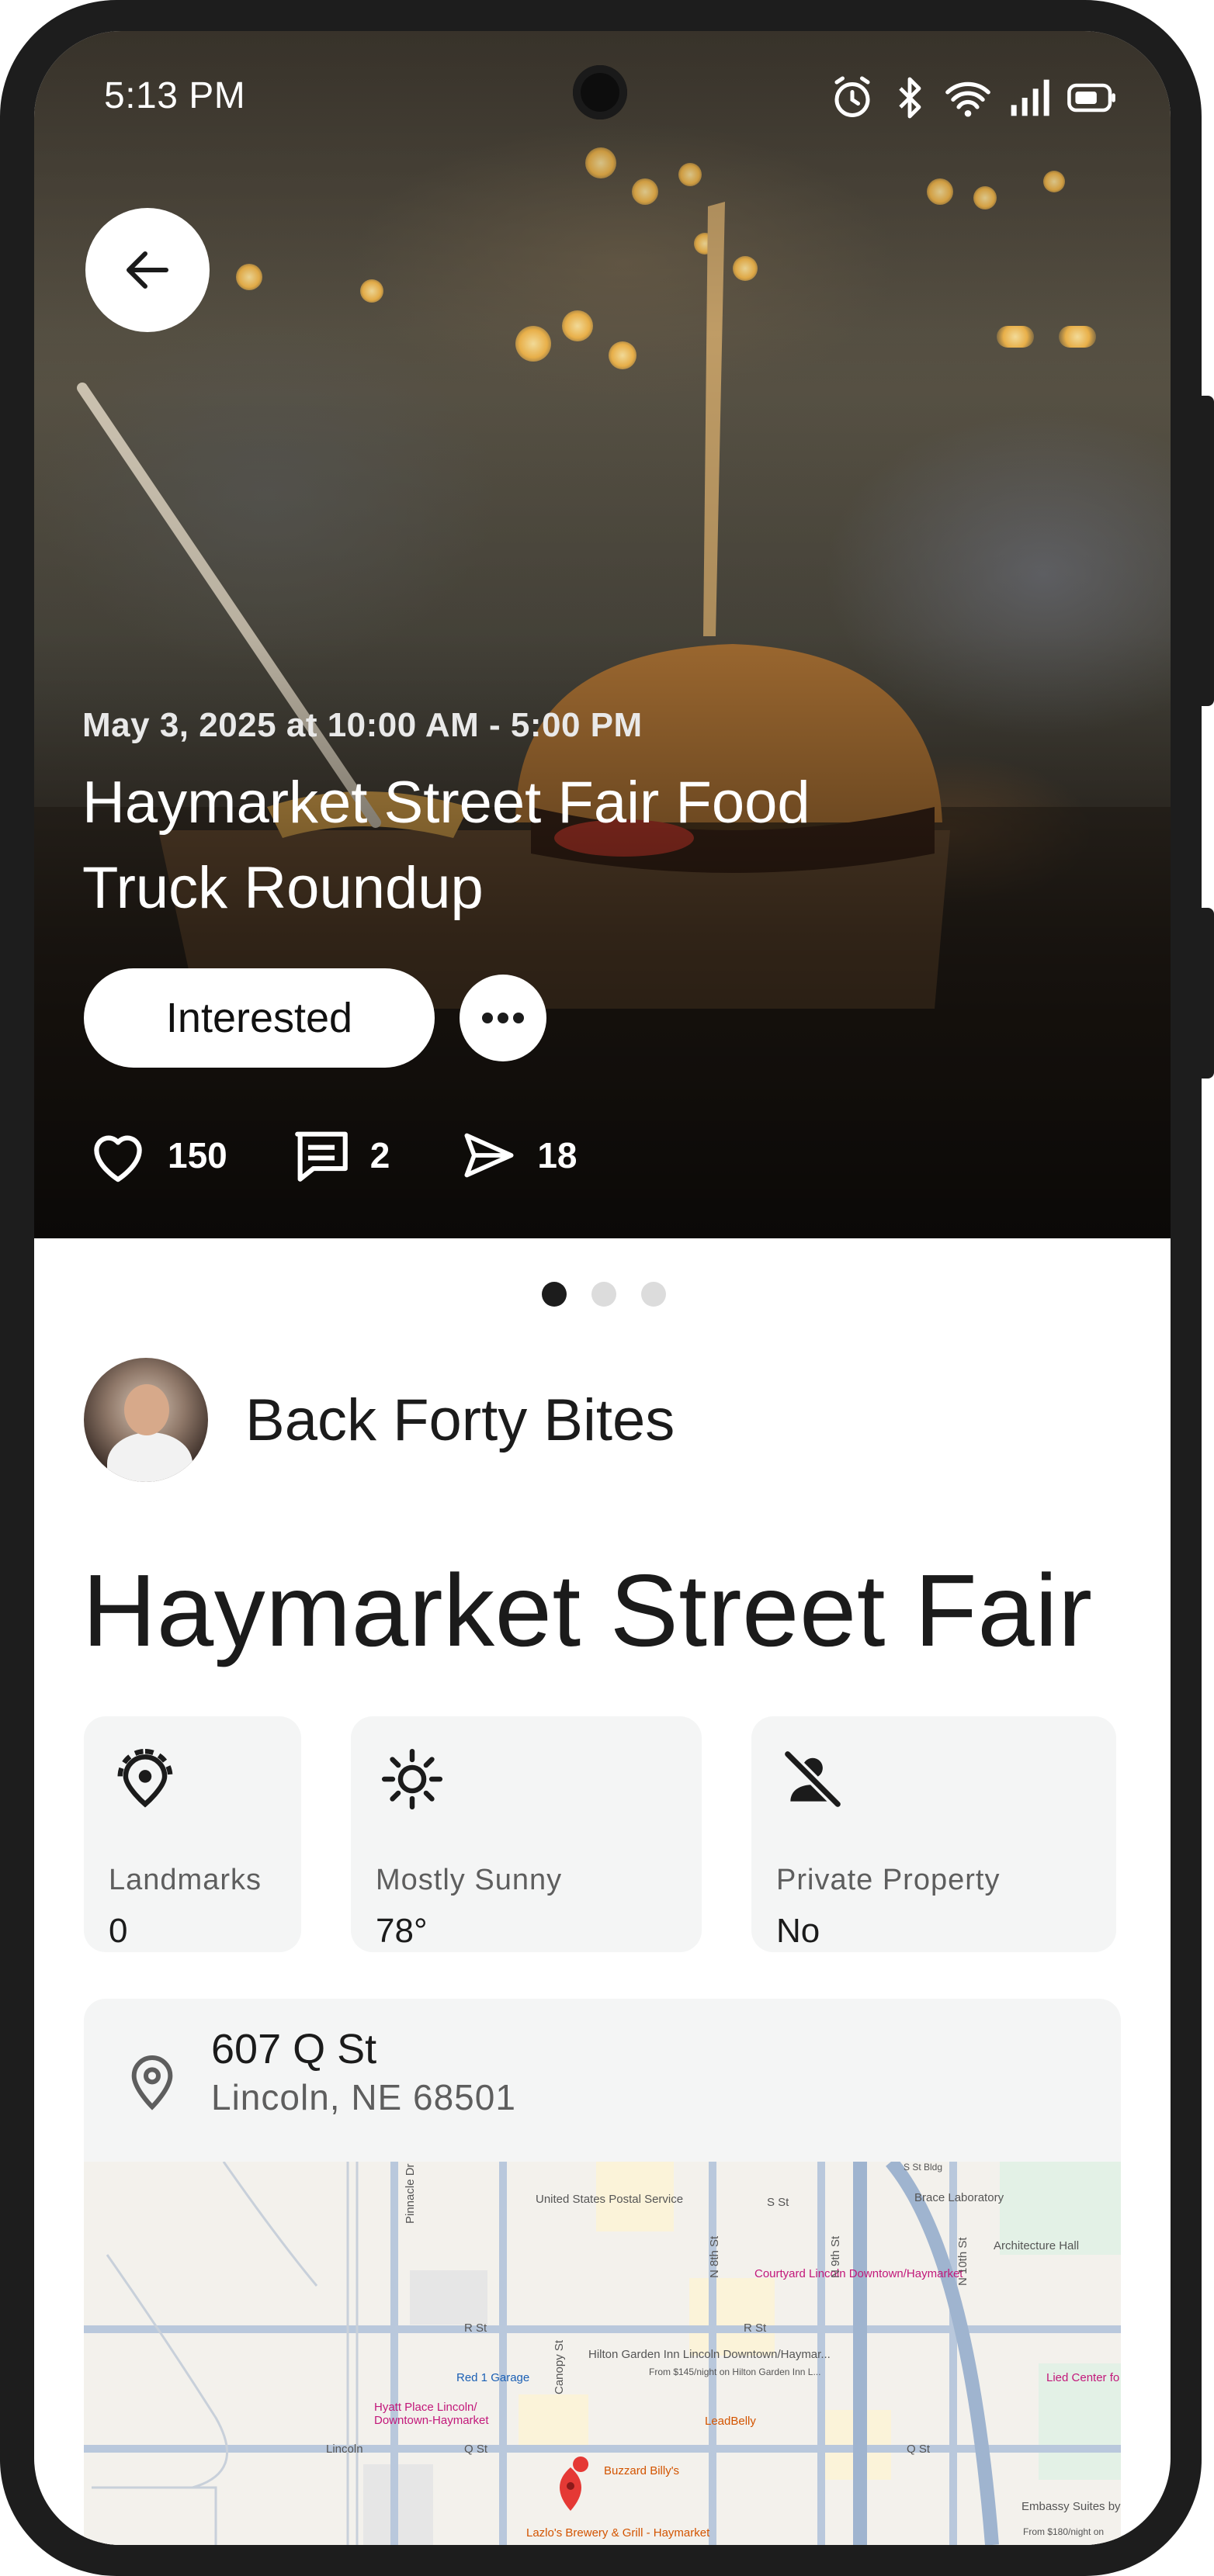  I want to click on map-label: Canopy St, so click(559, 2366).